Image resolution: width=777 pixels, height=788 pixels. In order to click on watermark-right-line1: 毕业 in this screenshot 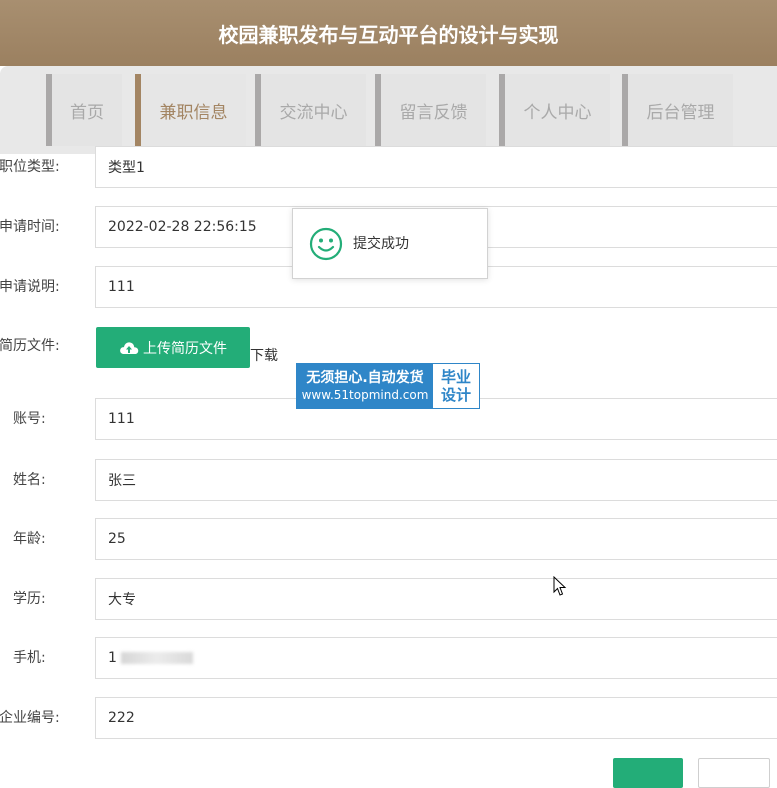, I will do `click(455, 377)`.